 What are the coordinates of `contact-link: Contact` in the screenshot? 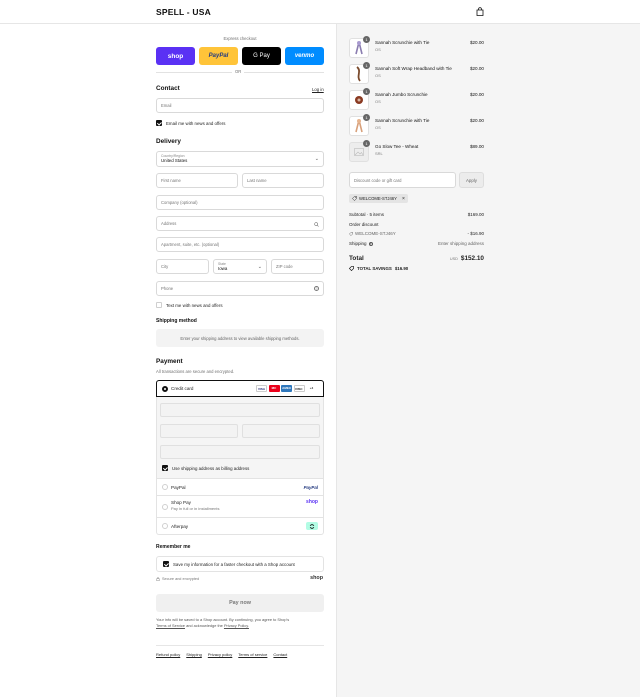 It's located at (280, 654).